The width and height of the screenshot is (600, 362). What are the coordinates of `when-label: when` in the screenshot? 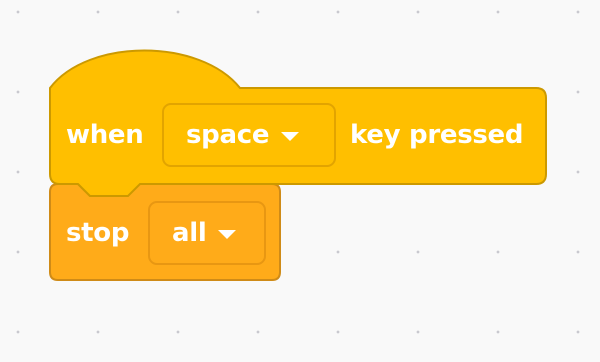 It's located at (105, 135).